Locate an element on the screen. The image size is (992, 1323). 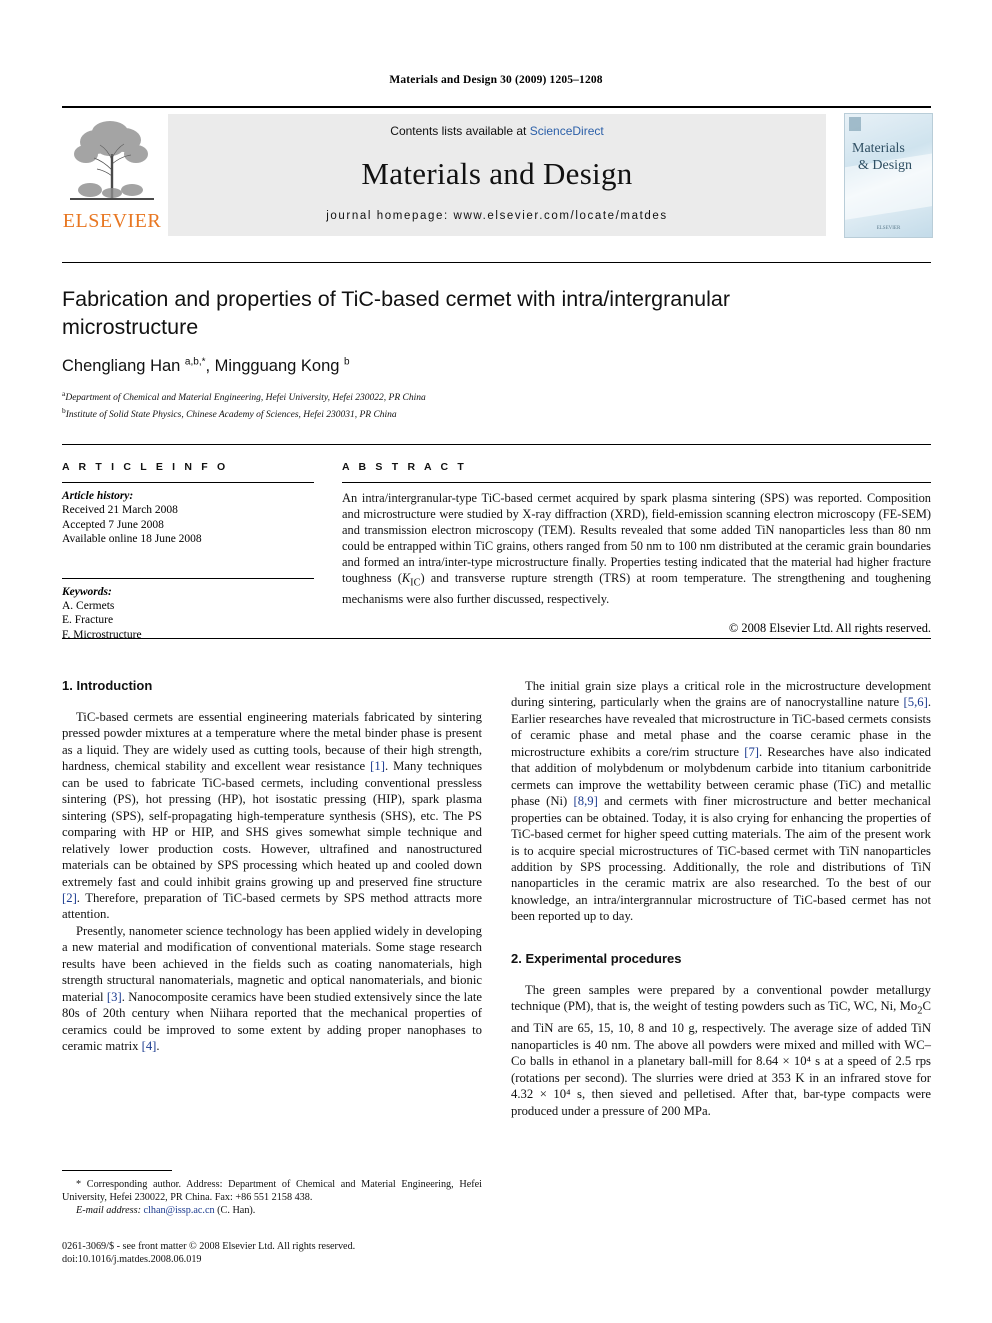
keywords-label: Keywords: is located at coordinates (87, 591).